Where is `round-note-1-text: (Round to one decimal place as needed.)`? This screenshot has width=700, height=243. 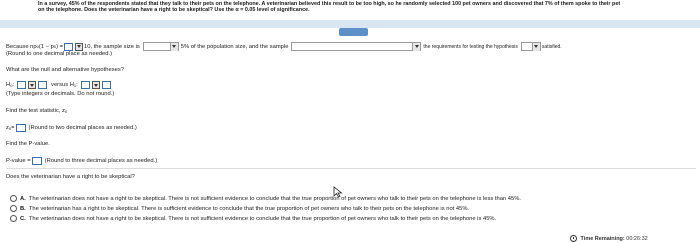 round-note-1-text: (Round to one decimal place as needed.) is located at coordinates (59, 54).